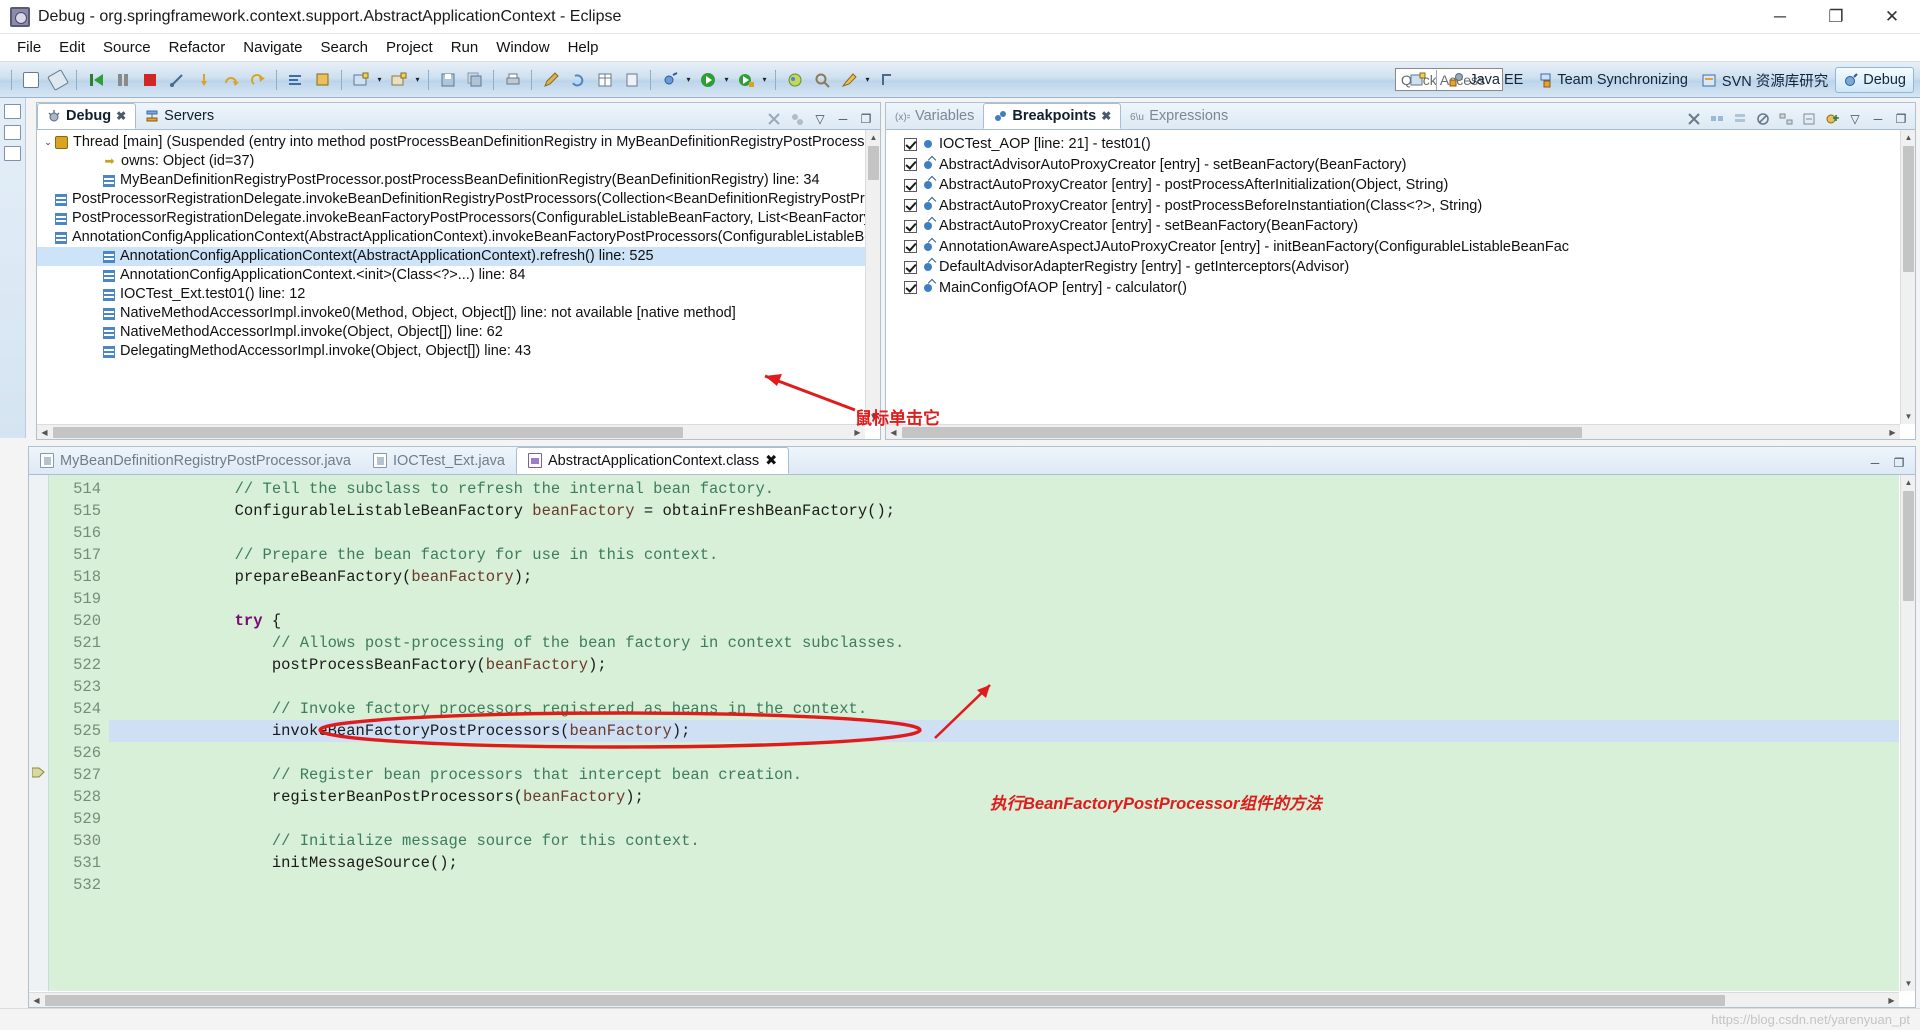  What do you see at coordinates (179, 116) in the screenshot?
I see `tab-servers: Servers` at bounding box center [179, 116].